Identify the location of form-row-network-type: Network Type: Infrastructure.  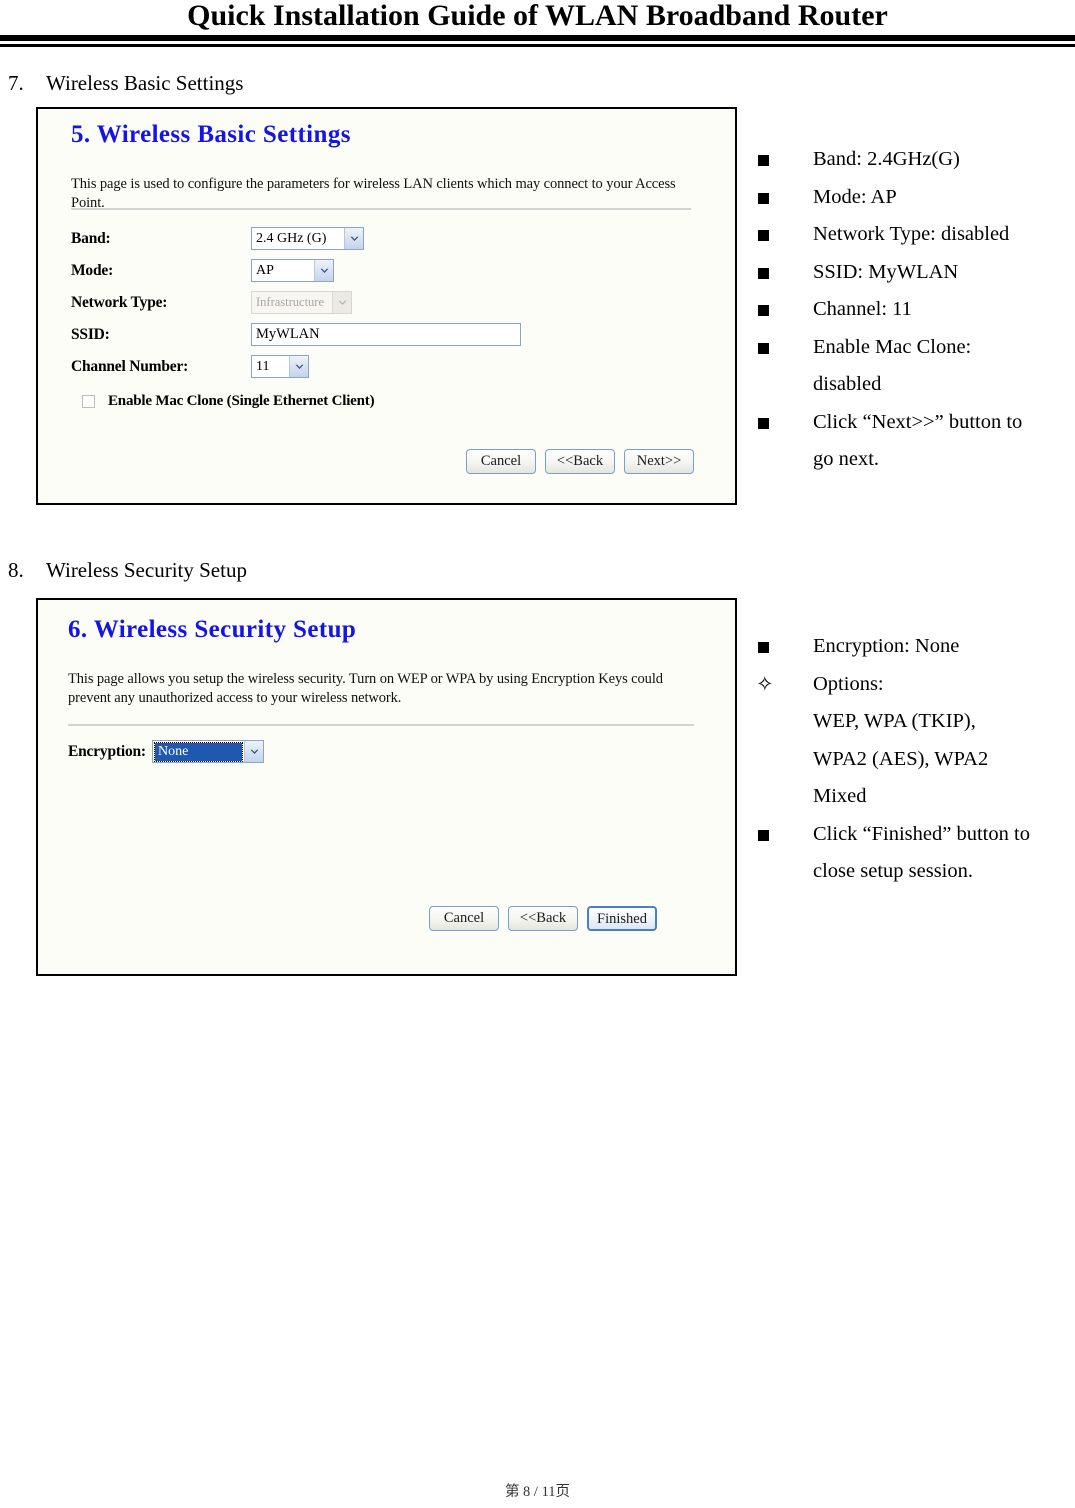
(391, 302).